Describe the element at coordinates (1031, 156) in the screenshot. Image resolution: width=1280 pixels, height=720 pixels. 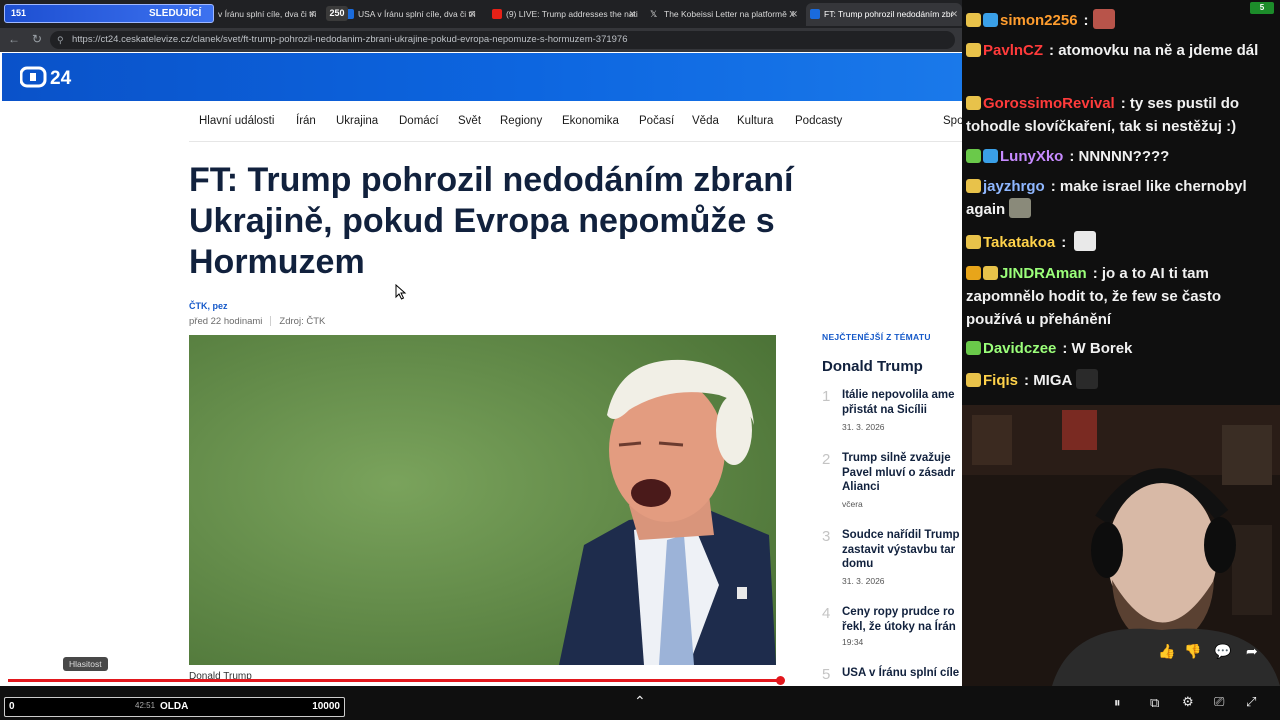
I see `chat-username: LunyXko` at that location.